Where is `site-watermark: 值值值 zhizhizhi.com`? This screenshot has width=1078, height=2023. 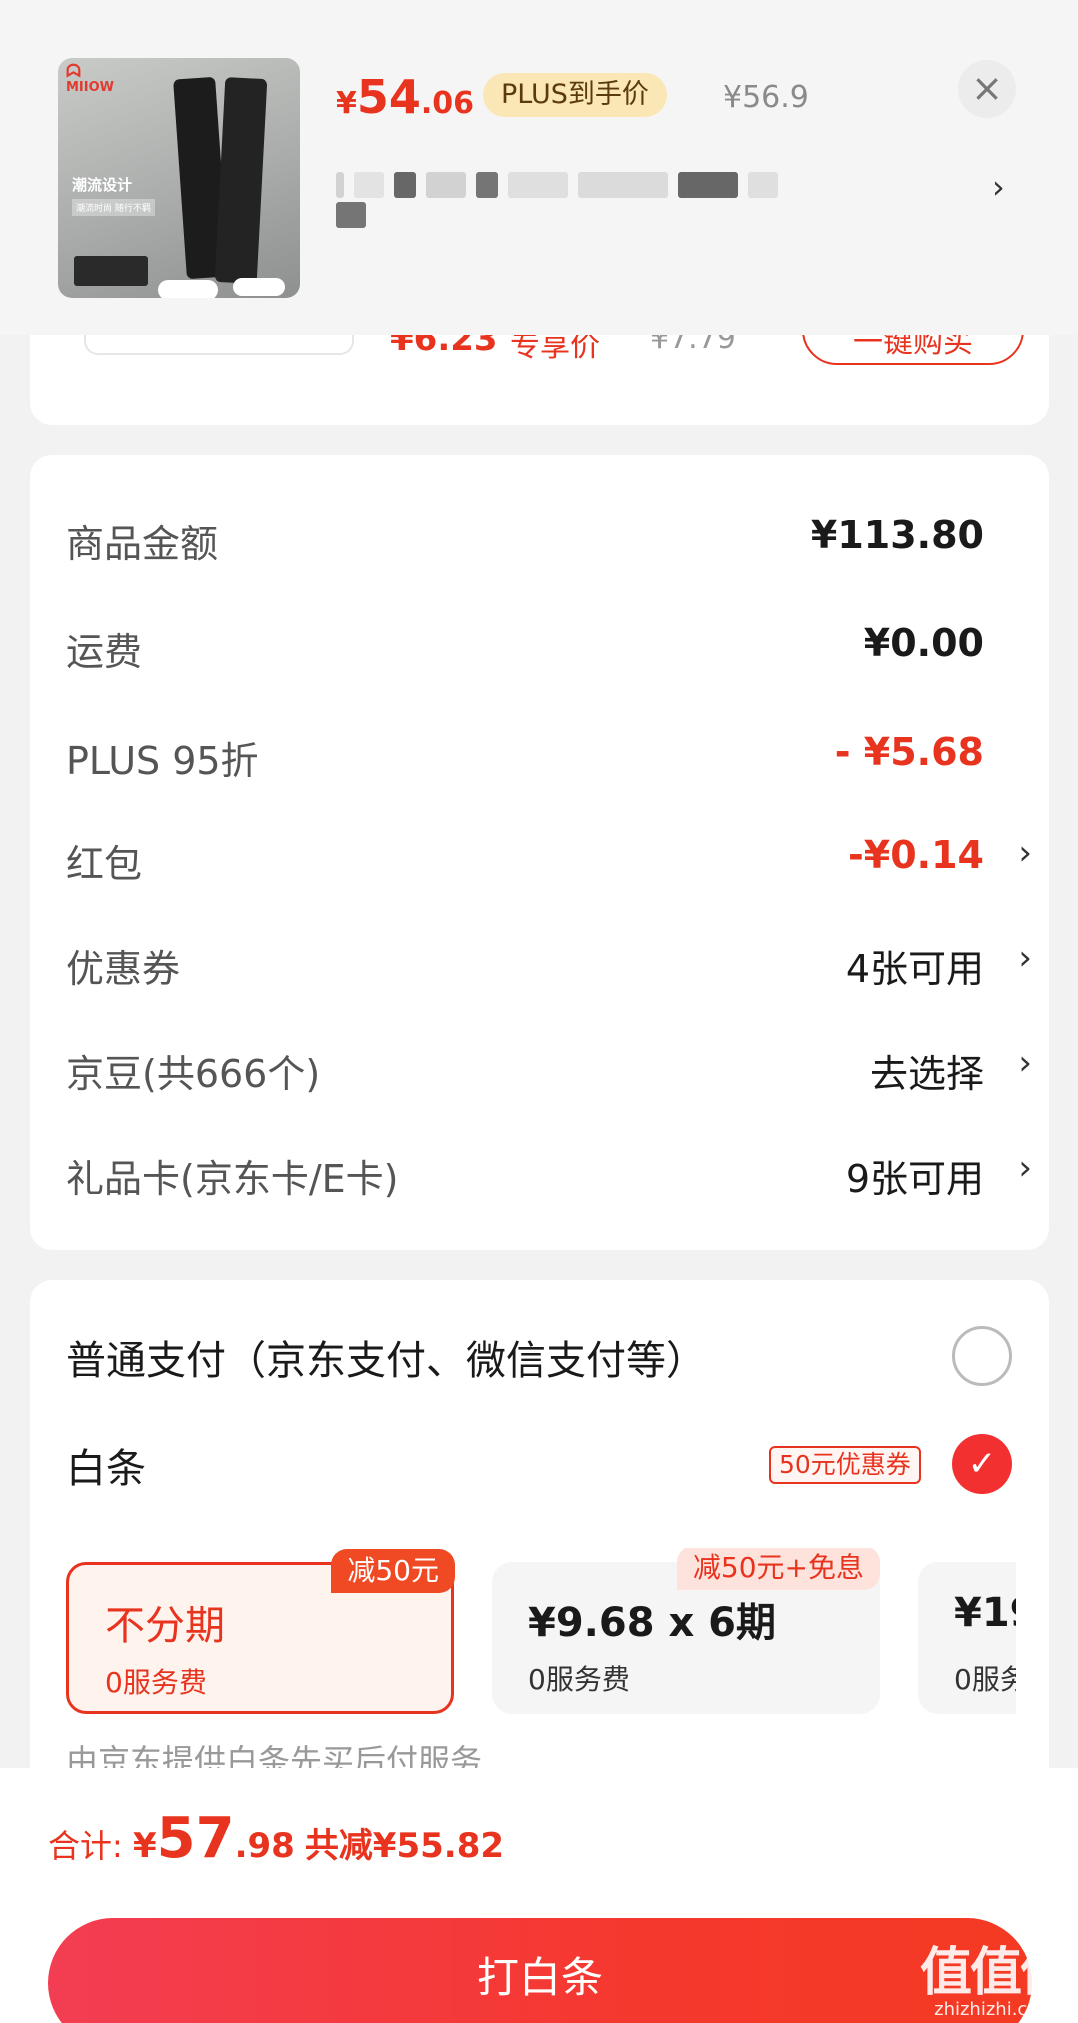 site-watermark: 值值值 zhizhizhi.com is located at coordinates (996, 1981).